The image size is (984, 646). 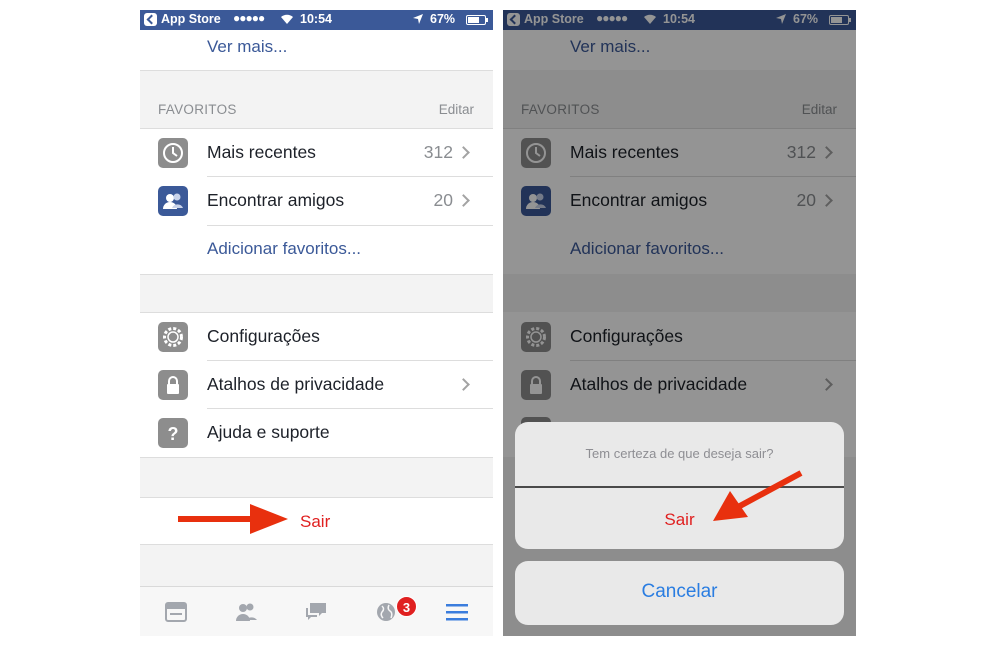 What do you see at coordinates (173, 201) in the screenshot?
I see `friends-icon` at bounding box center [173, 201].